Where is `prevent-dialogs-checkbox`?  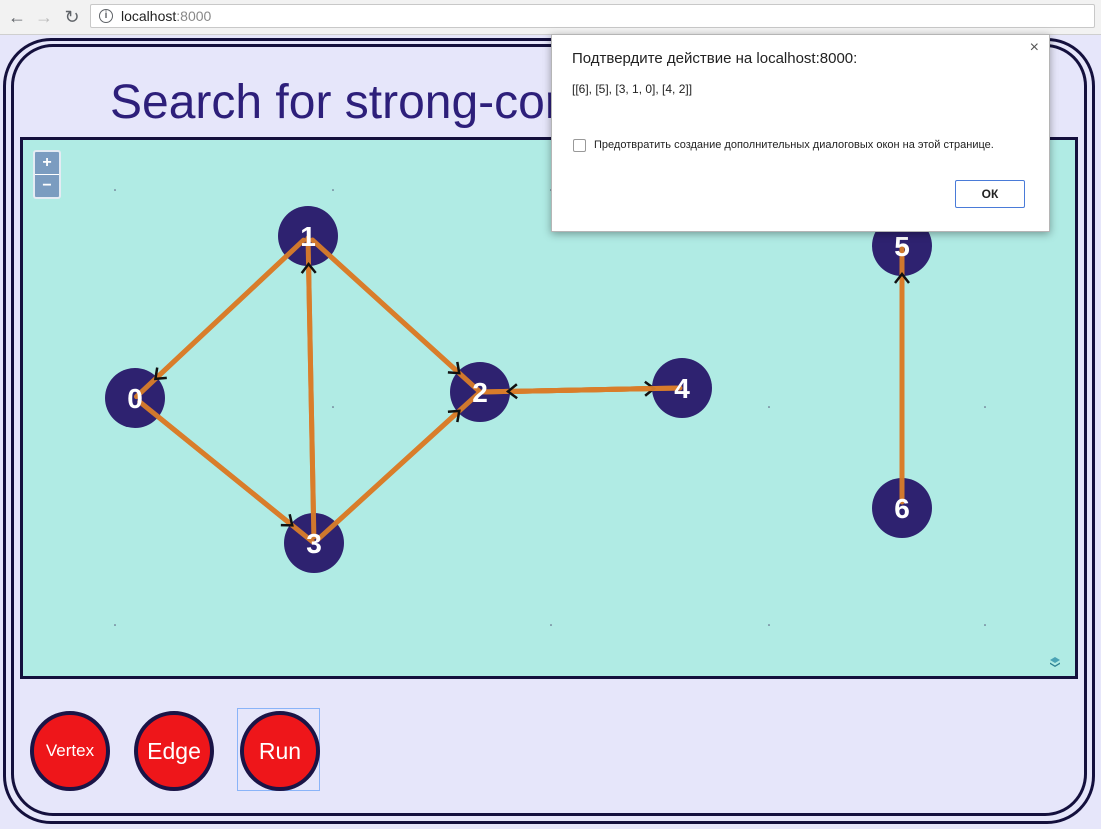
prevent-dialogs-checkbox is located at coordinates (579, 145).